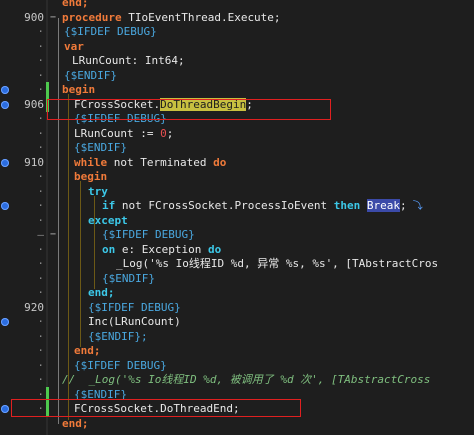  I want to click on code-line: try, so click(98, 191).